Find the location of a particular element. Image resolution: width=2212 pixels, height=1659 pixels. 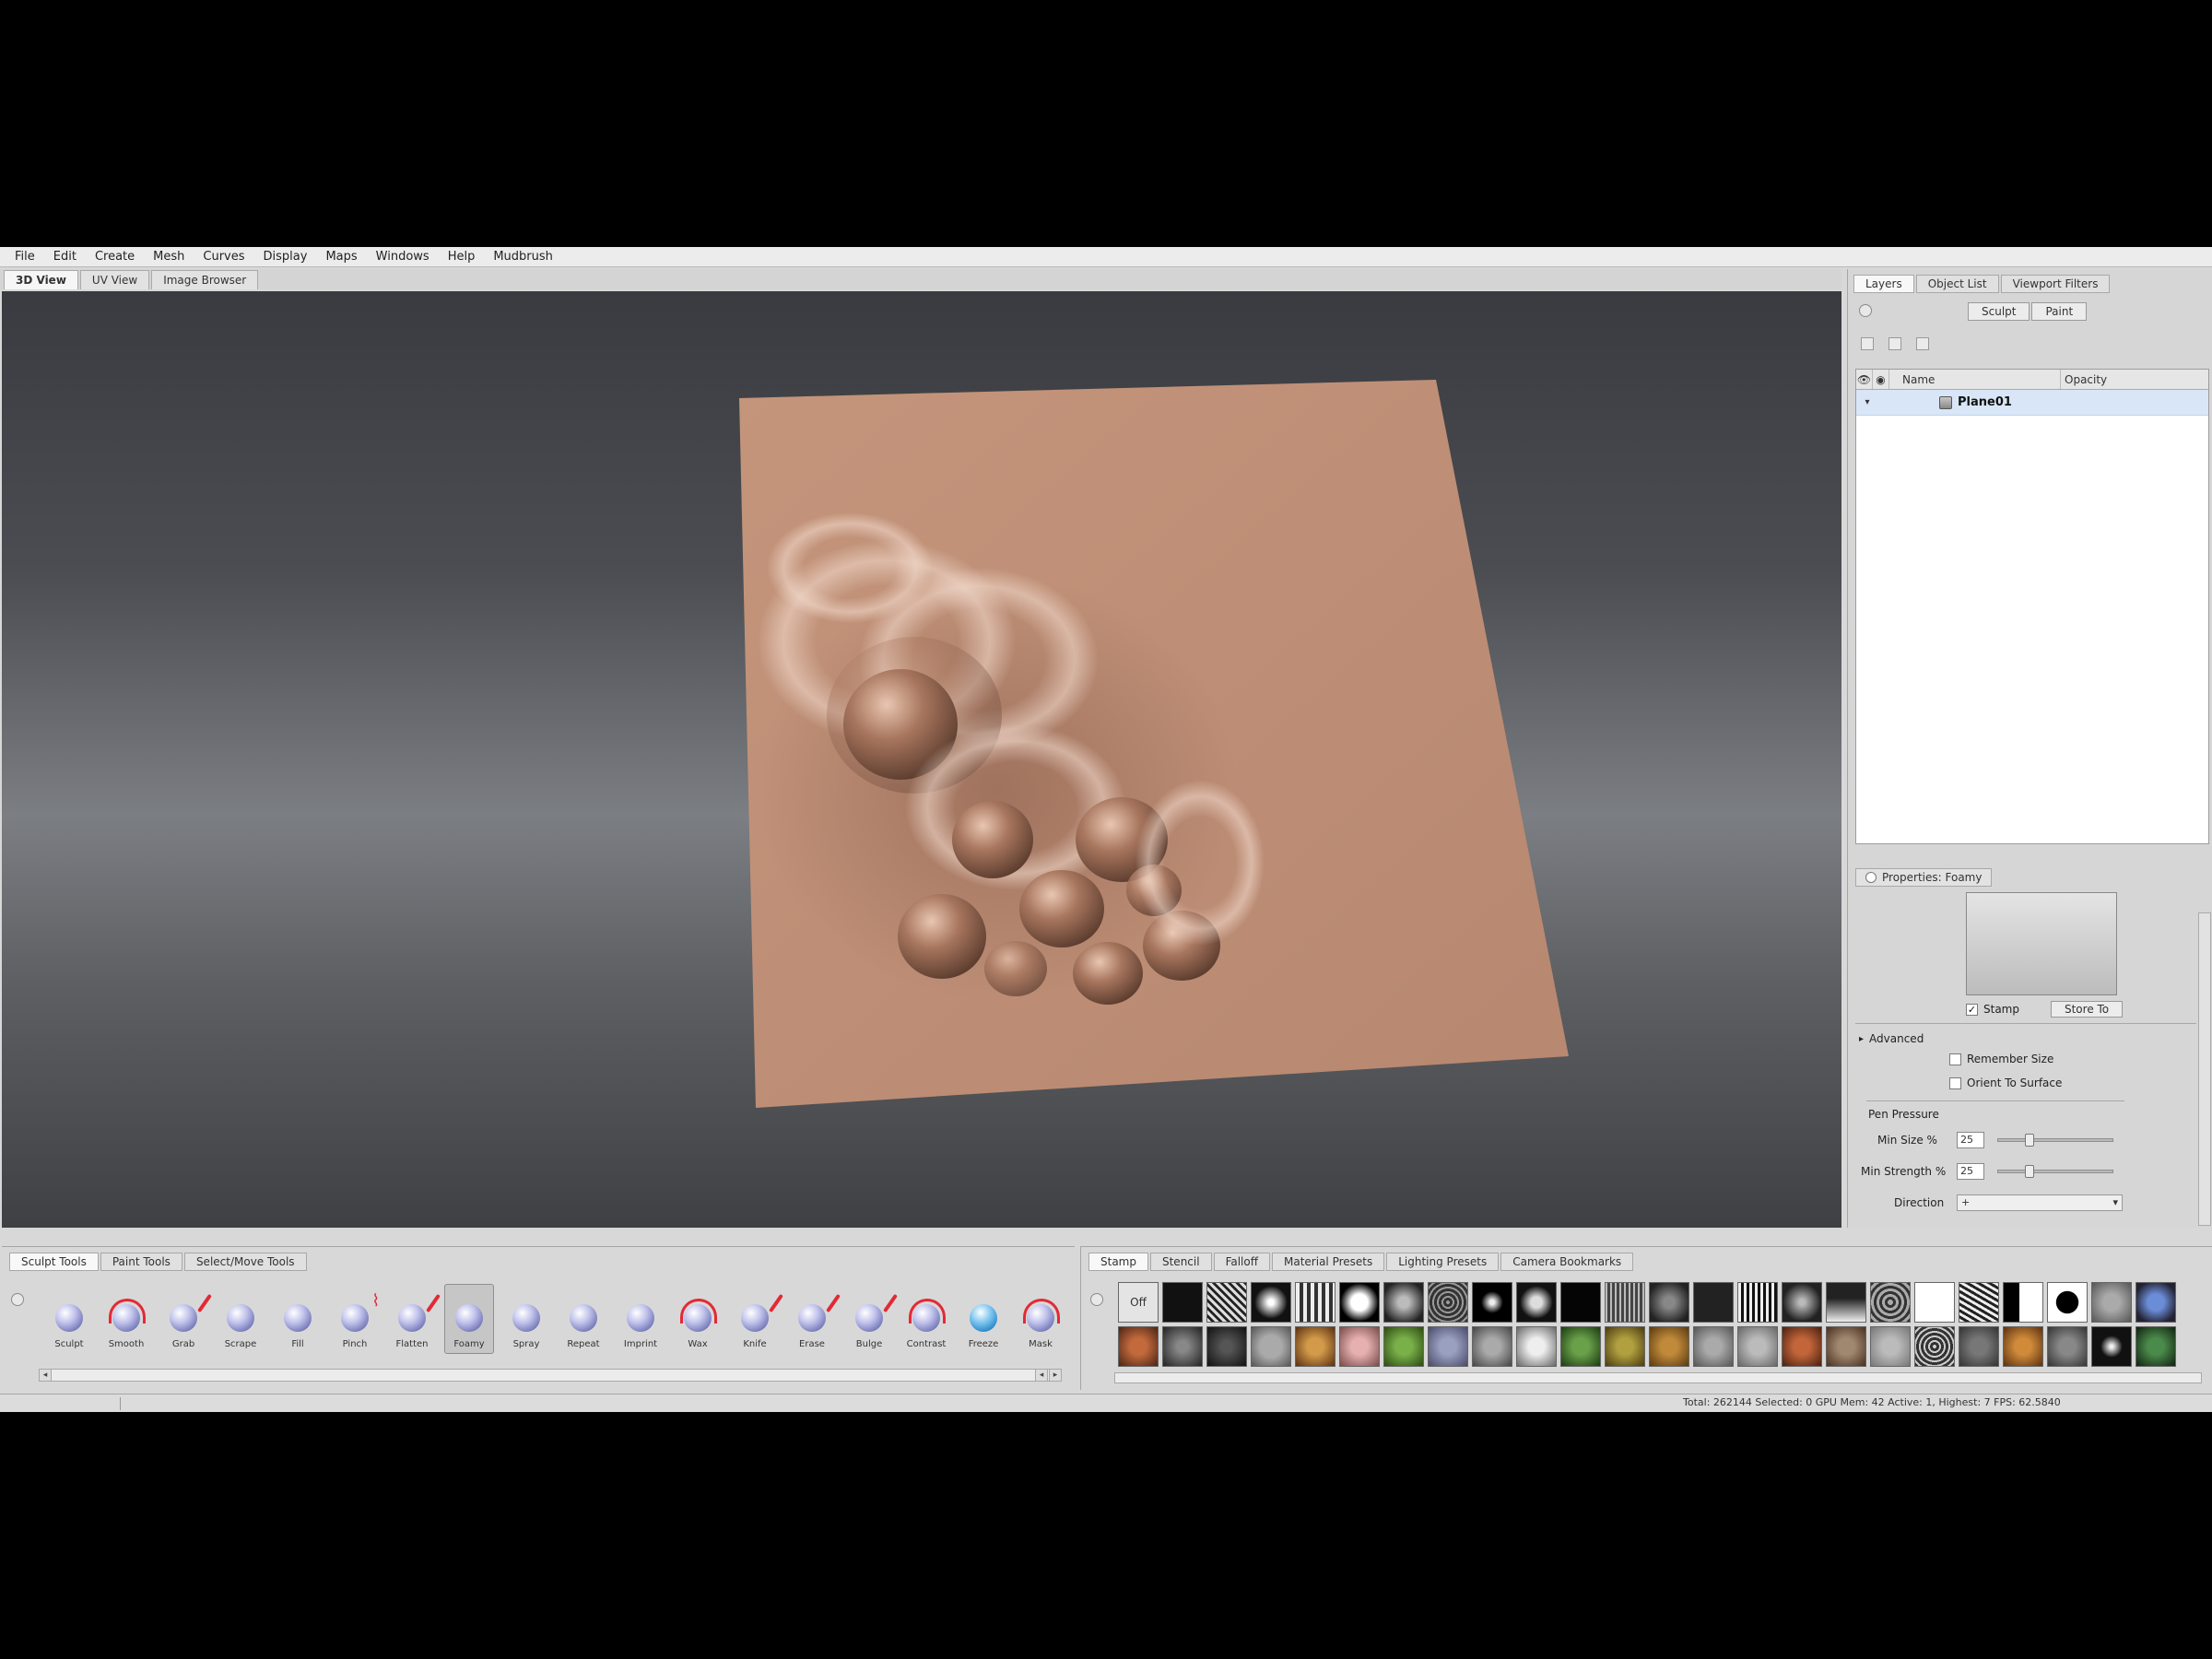

stamps-scrollbar is located at coordinates (1658, 1377).